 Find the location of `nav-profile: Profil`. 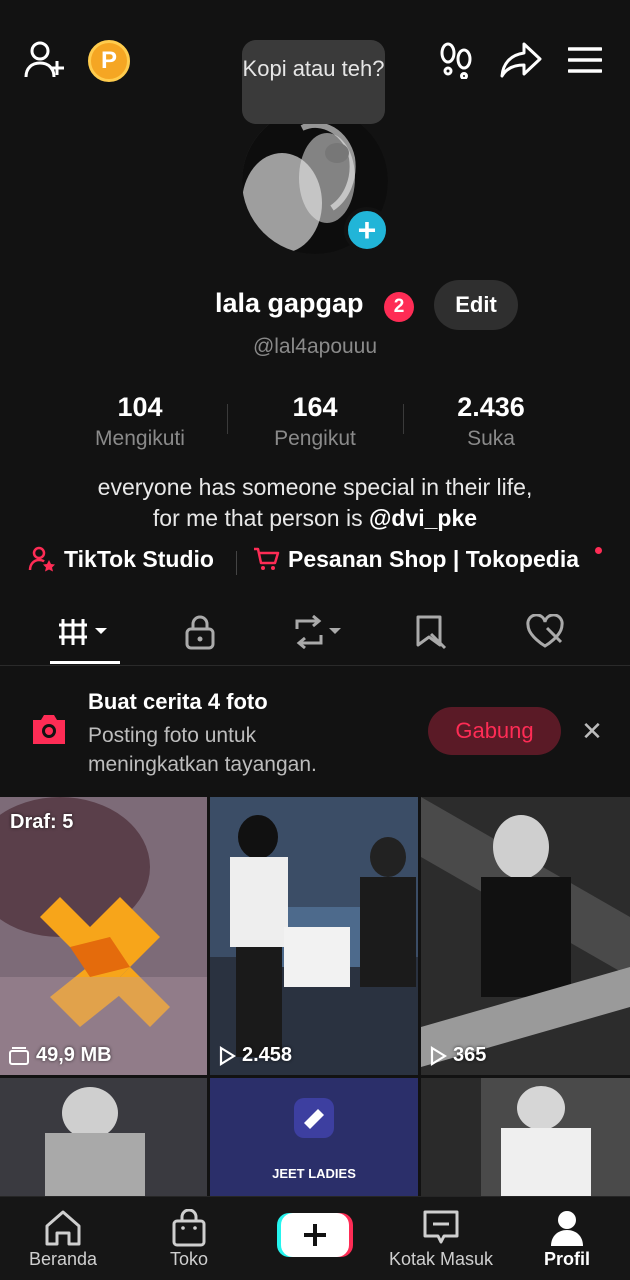

nav-profile: Profil is located at coordinates (567, 1238).